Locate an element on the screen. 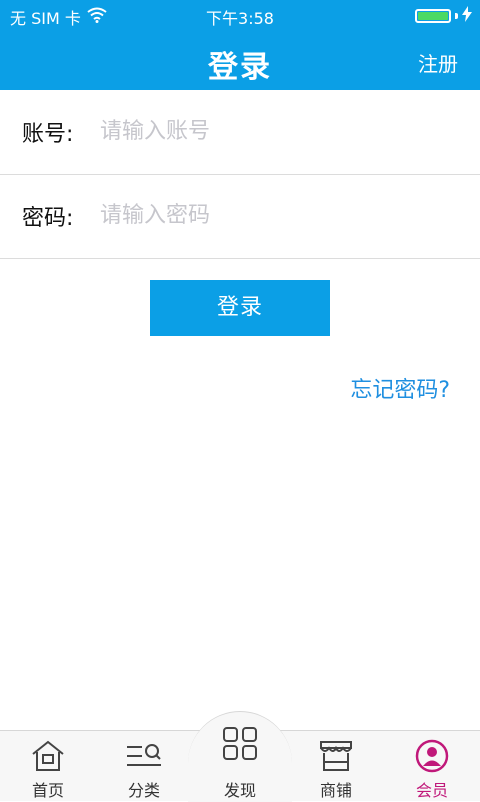  tab-category-label: 分类 is located at coordinates (143, 790).